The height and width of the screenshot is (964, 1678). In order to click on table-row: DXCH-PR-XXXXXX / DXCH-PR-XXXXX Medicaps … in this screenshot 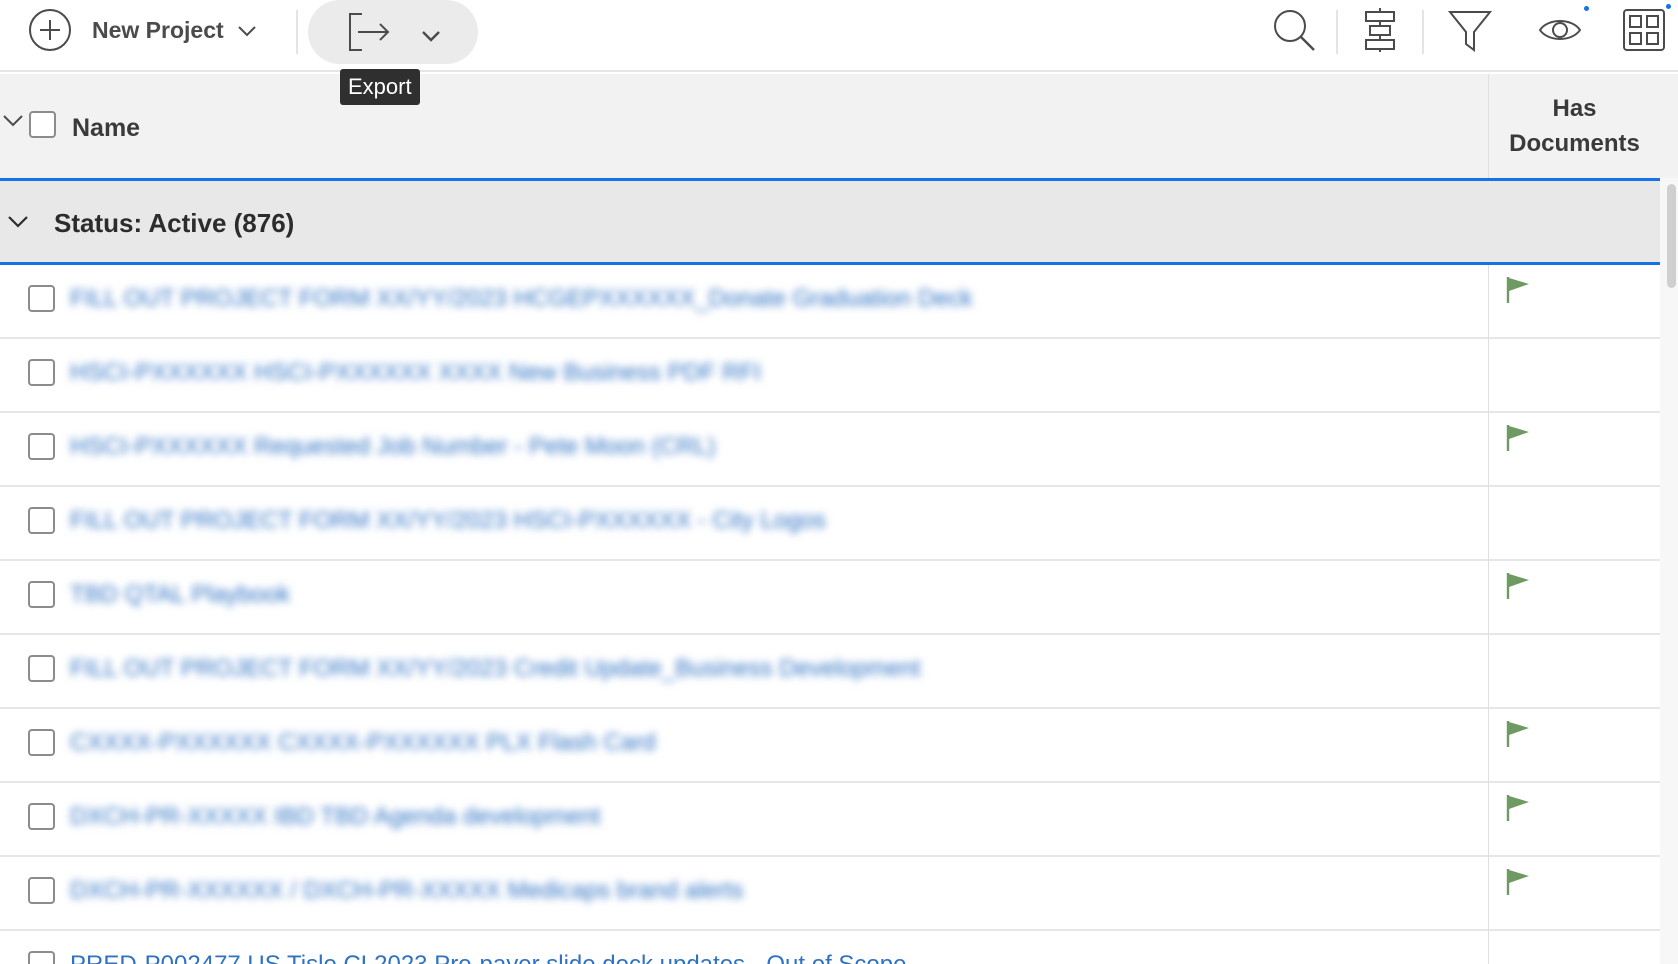, I will do `click(830, 894)`.